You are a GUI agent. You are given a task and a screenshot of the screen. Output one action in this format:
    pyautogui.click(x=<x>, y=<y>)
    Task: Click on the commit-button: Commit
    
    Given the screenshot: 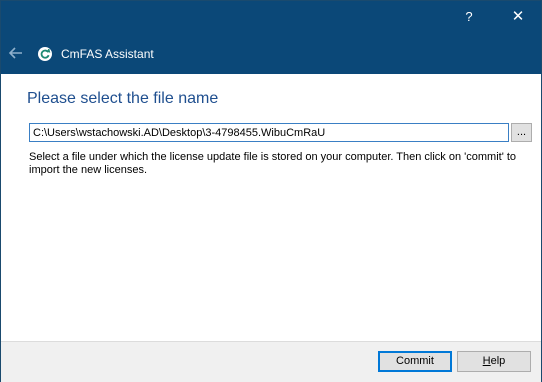 What is the action you would take?
    pyautogui.click(x=415, y=361)
    